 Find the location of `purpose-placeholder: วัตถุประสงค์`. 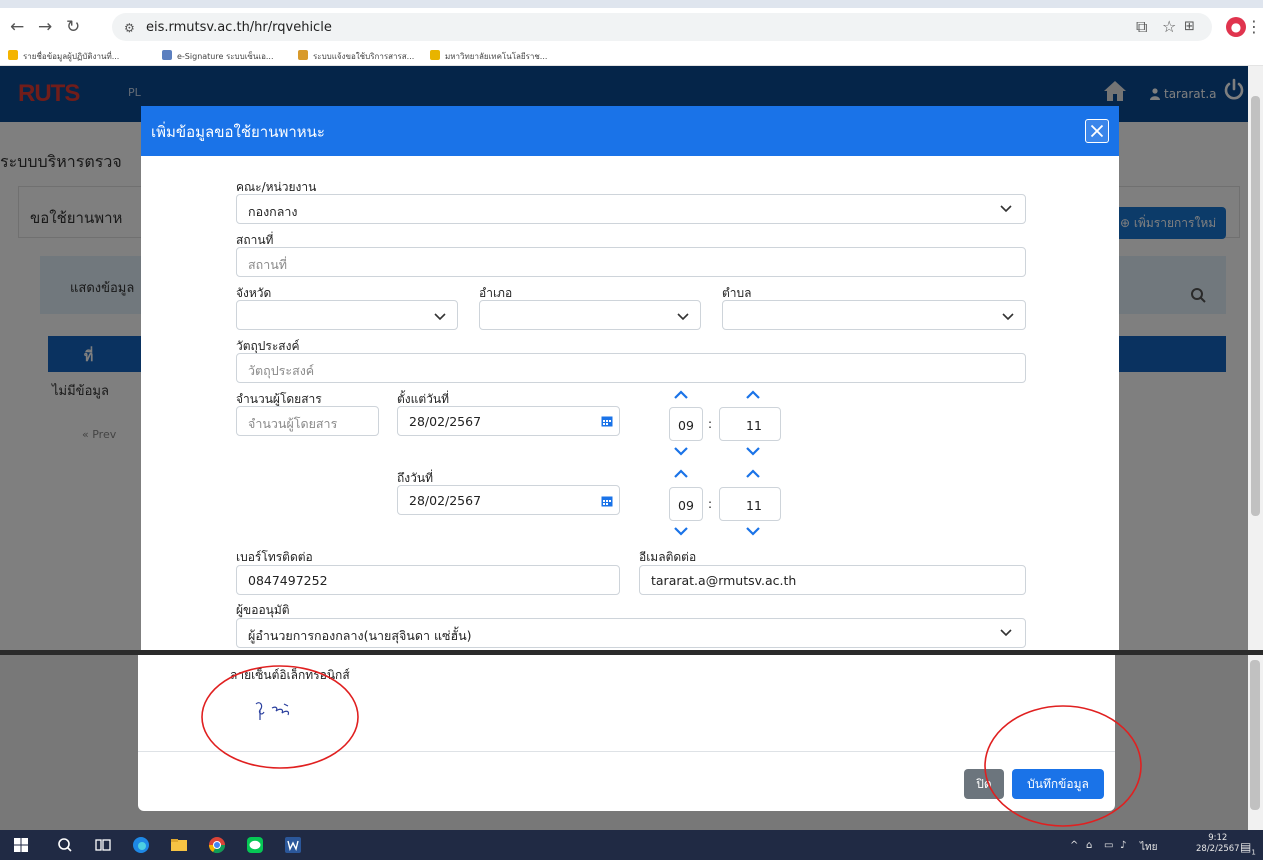

purpose-placeholder: วัตถุประสงค์ is located at coordinates (281, 370).